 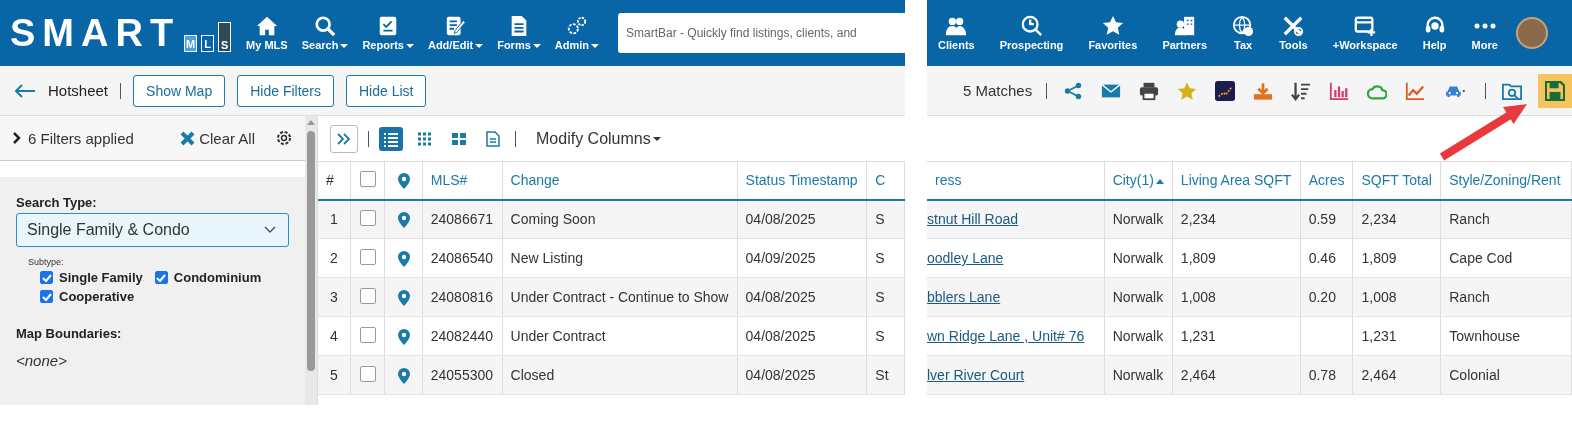 I want to click on list-view-button, so click(x=391, y=138).